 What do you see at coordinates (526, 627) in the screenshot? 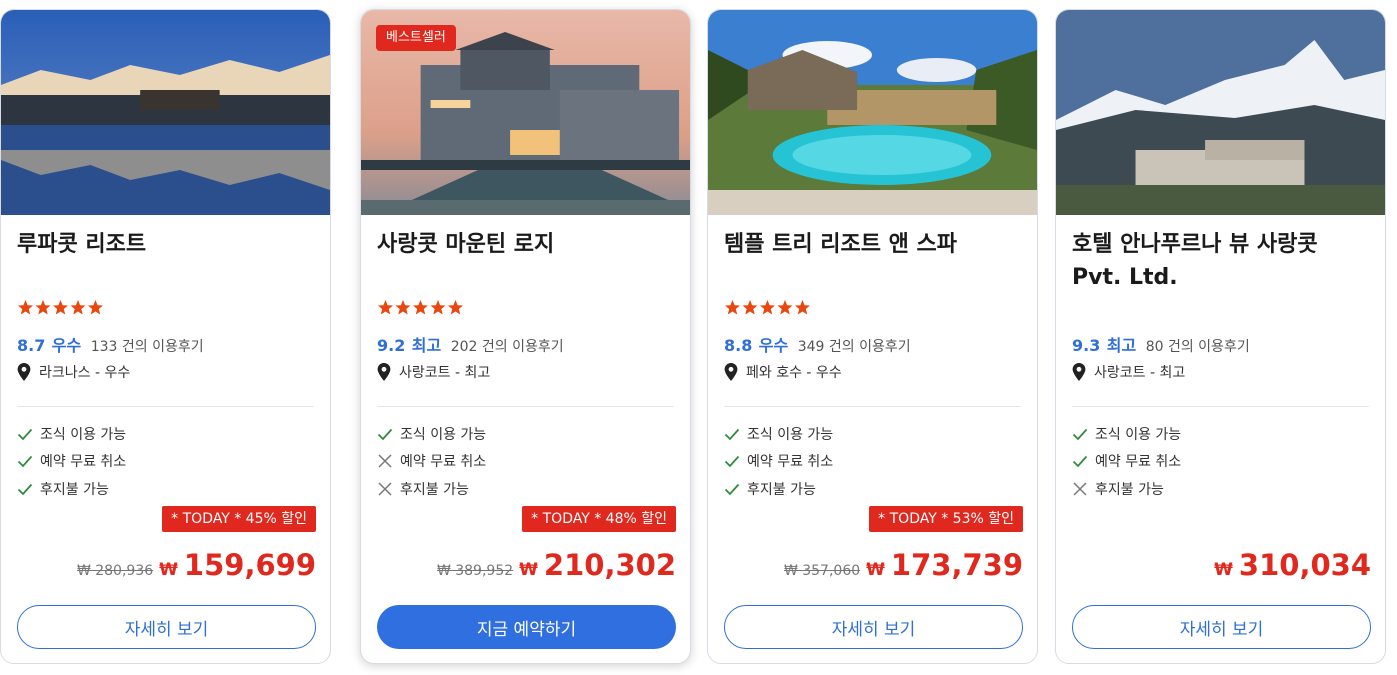
I see `book-now-button: 지금 예약하기` at bounding box center [526, 627].